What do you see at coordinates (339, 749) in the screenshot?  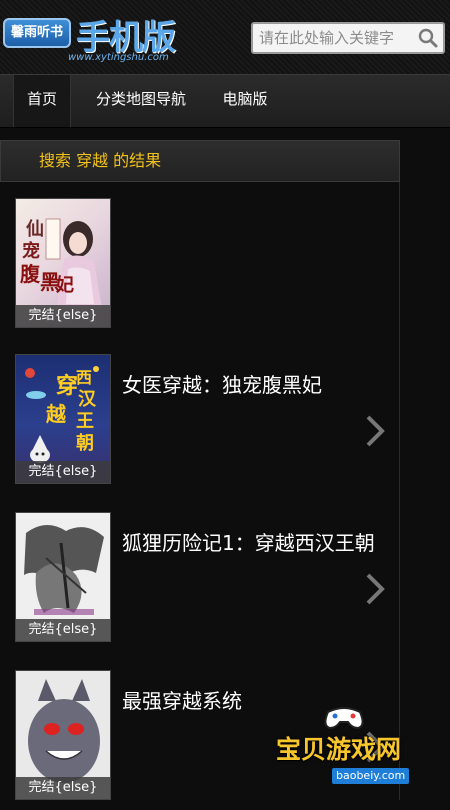 I see `watermark-text: 宝贝游戏网` at bounding box center [339, 749].